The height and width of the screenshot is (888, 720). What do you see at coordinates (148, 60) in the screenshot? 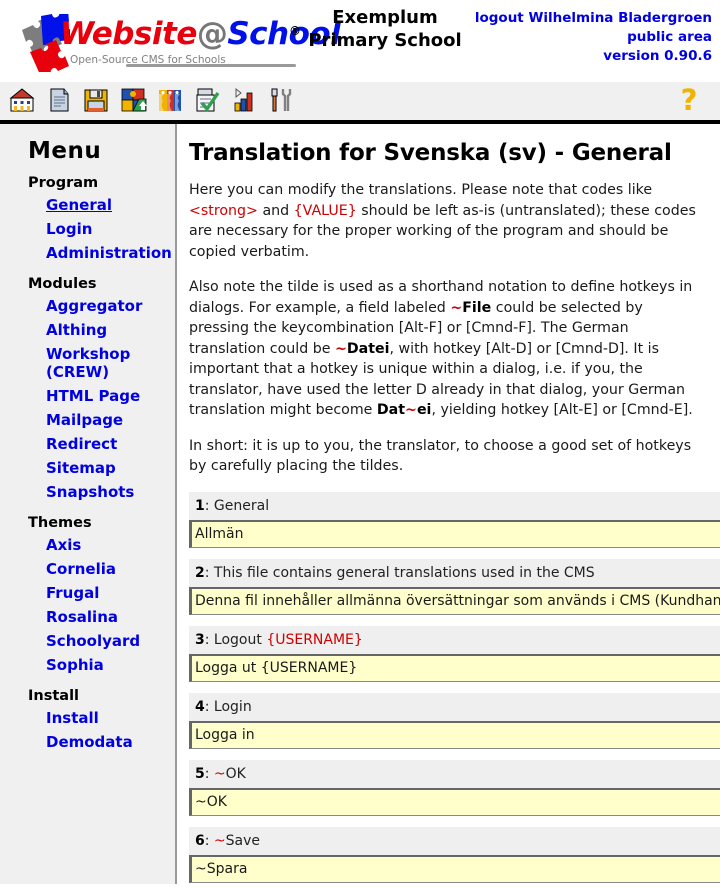
I see `logo-tagline: Open-Source CMS for Schools` at bounding box center [148, 60].